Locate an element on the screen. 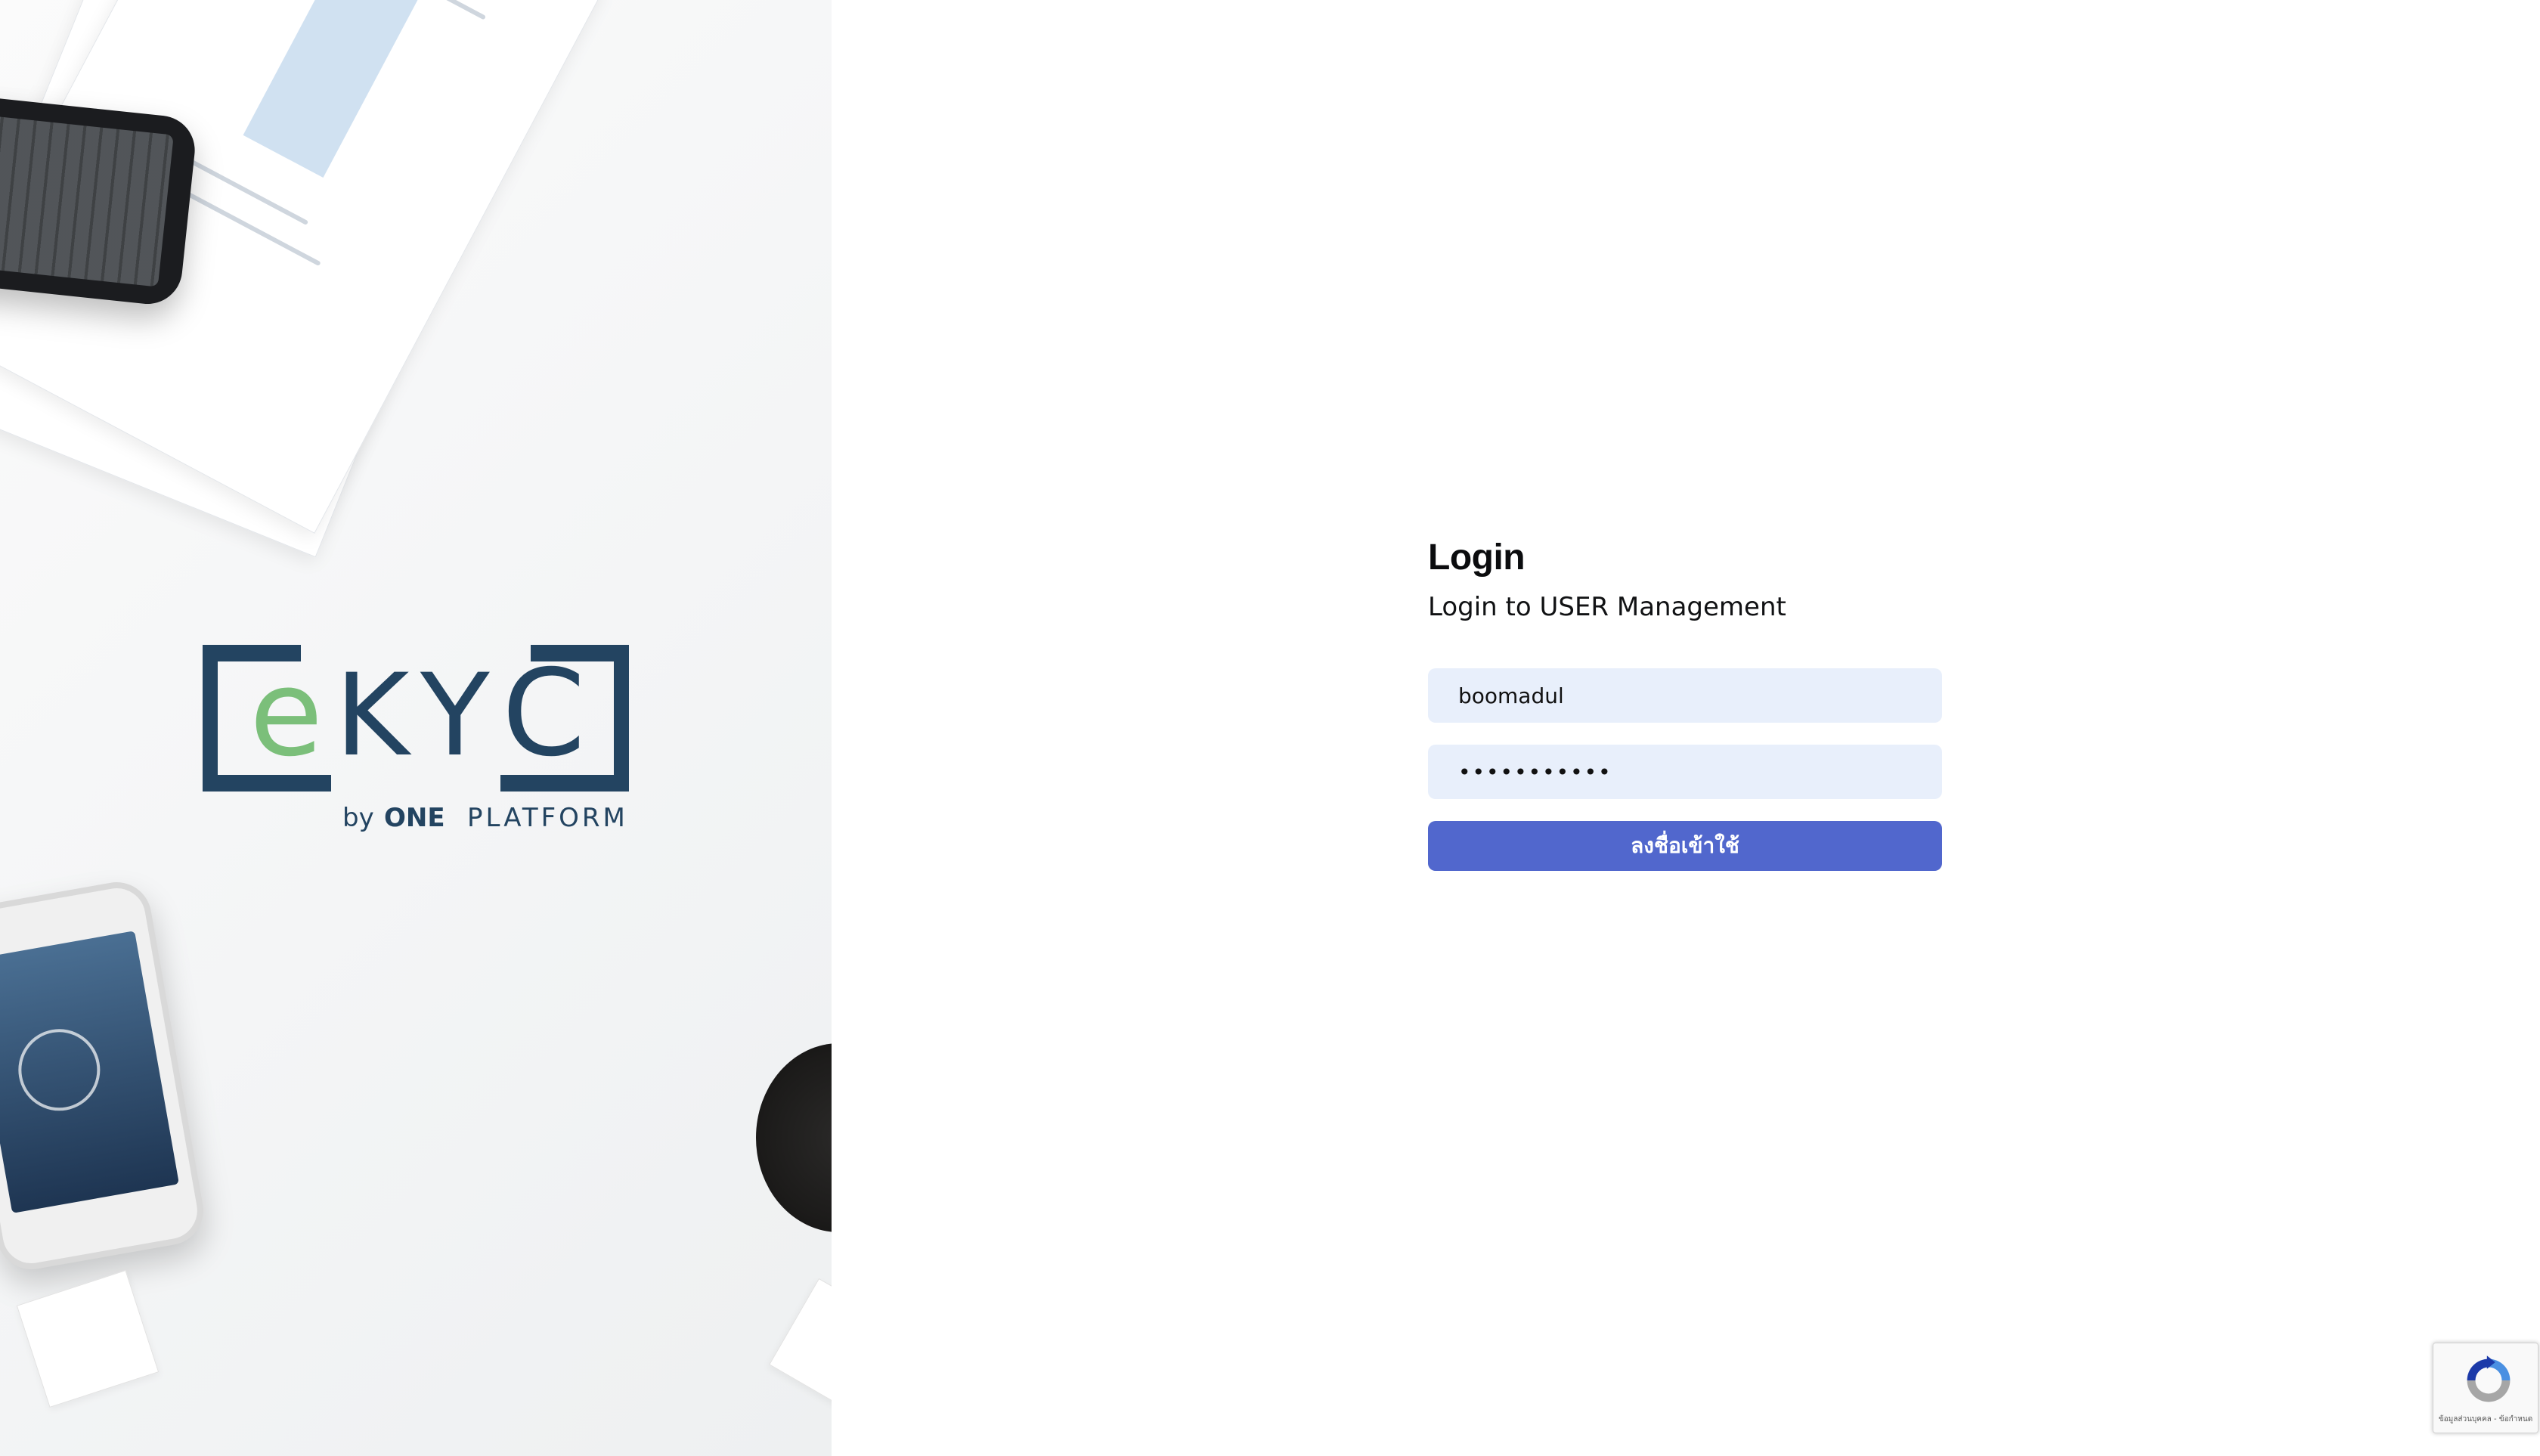 The width and height of the screenshot is (2540, 1456). svg-text: e is located at coordinates (286, 713).